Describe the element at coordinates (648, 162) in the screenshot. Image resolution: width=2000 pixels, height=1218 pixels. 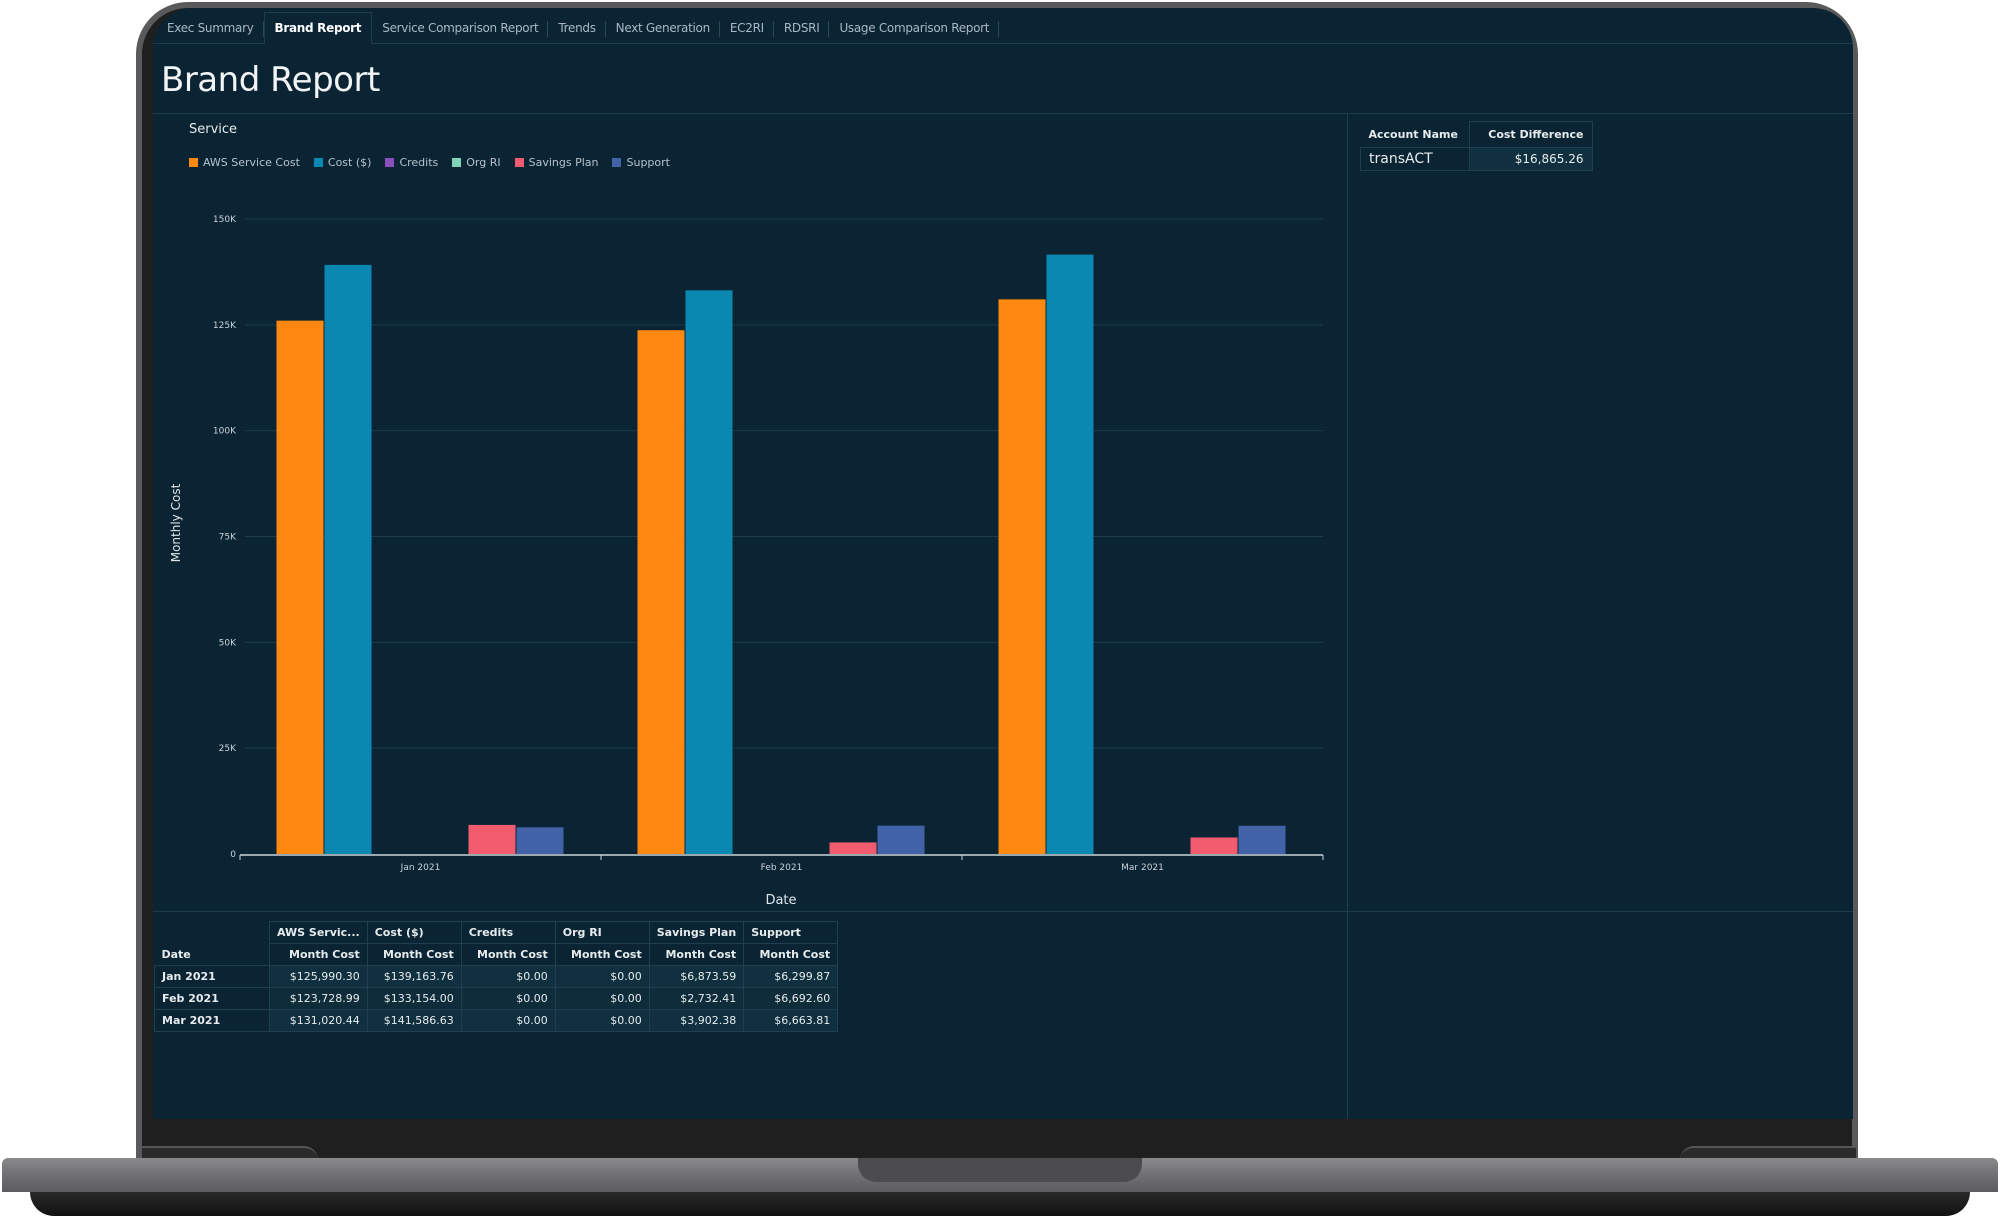
I see `legend-label: Support` at that location.